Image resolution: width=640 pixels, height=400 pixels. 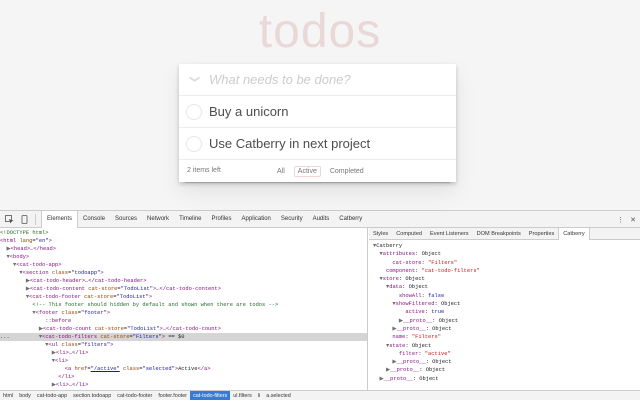 What do you see at coordinates (506, 296) in the screenshot?
I see `tree-node: showAll: false` at bounding box center [506, 296].